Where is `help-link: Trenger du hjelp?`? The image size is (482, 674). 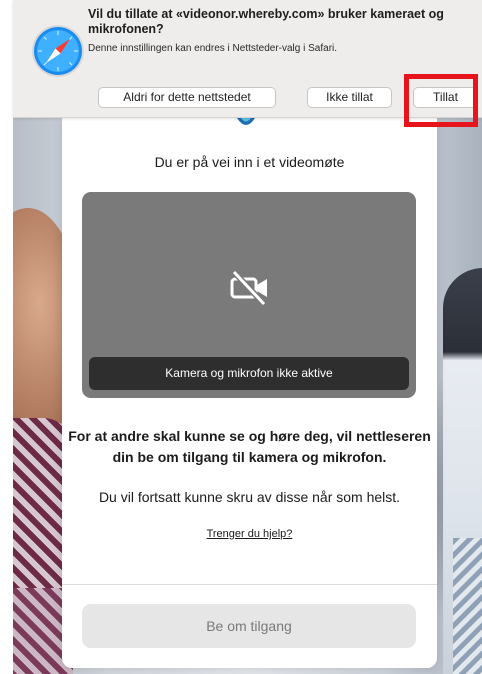
help-link: Trenger du hjelp? is located at coordinates (249, 534).